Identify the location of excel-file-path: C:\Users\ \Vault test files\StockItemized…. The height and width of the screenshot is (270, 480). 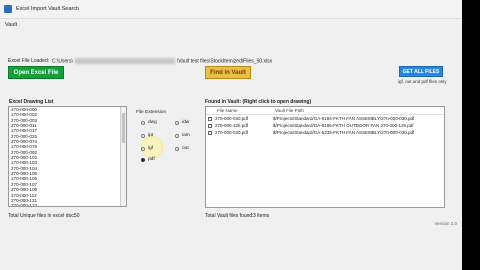
(162, 61).